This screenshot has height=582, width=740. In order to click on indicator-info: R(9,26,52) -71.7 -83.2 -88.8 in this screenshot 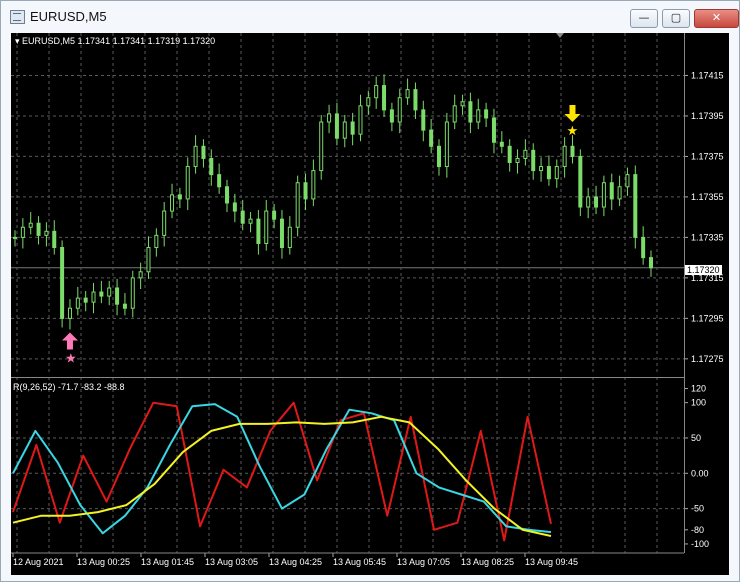, I will do `click(69, 387)`.